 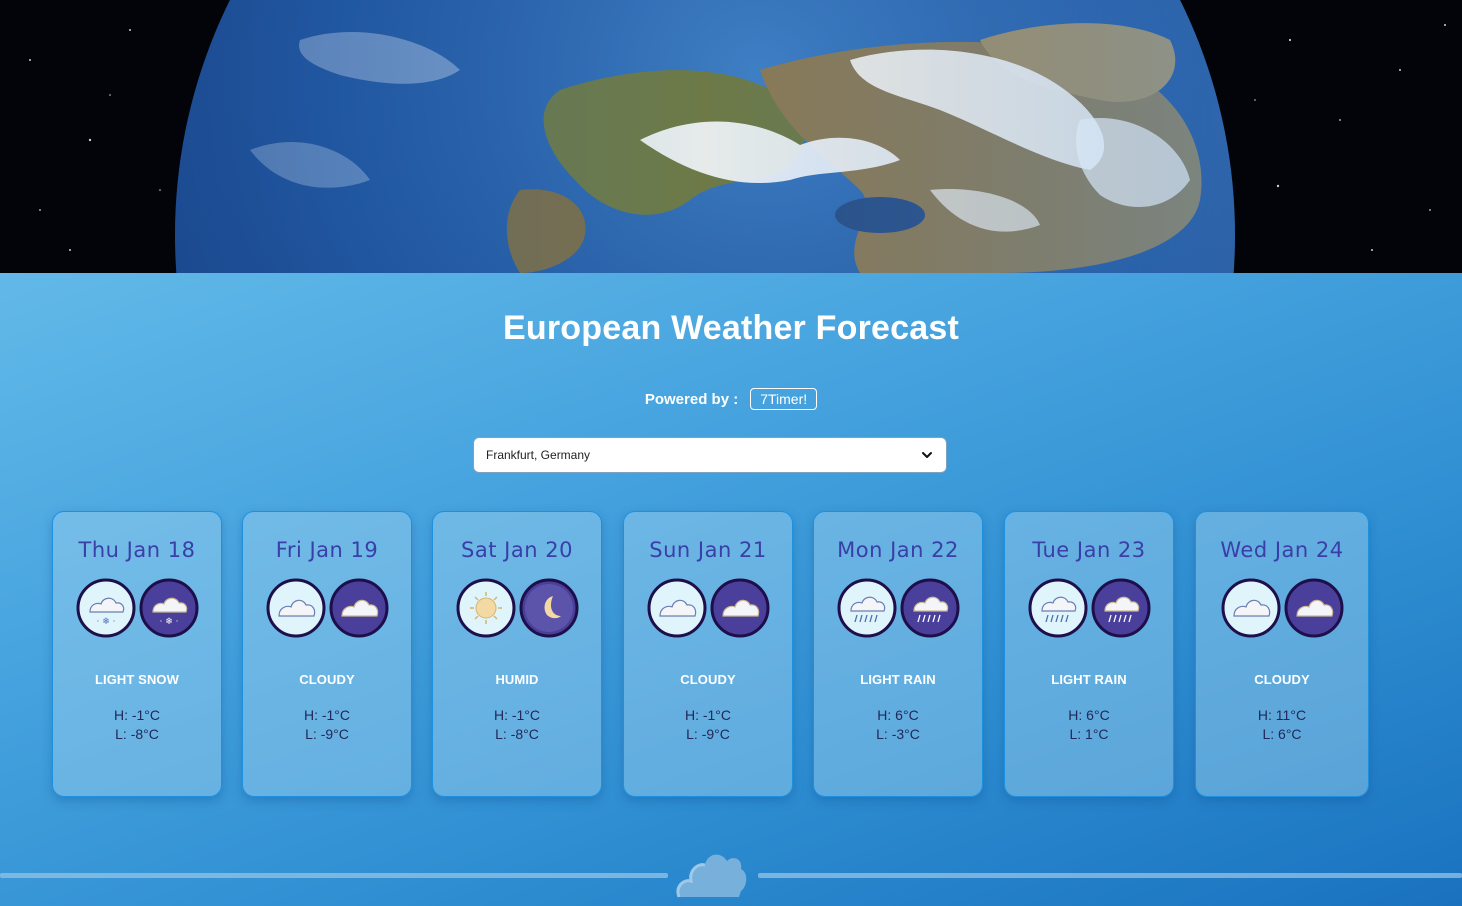 What do you see at coordinates (1282, 654) in the screenshot?
I see `forecast-card: Wed Jan 24 CLOUDY H: 11°C L: 6°C` at bounding box center [1282, 654].